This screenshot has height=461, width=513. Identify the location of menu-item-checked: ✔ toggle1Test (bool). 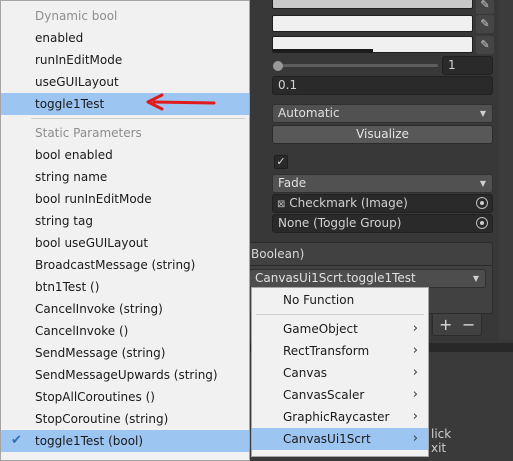
(125, 441).